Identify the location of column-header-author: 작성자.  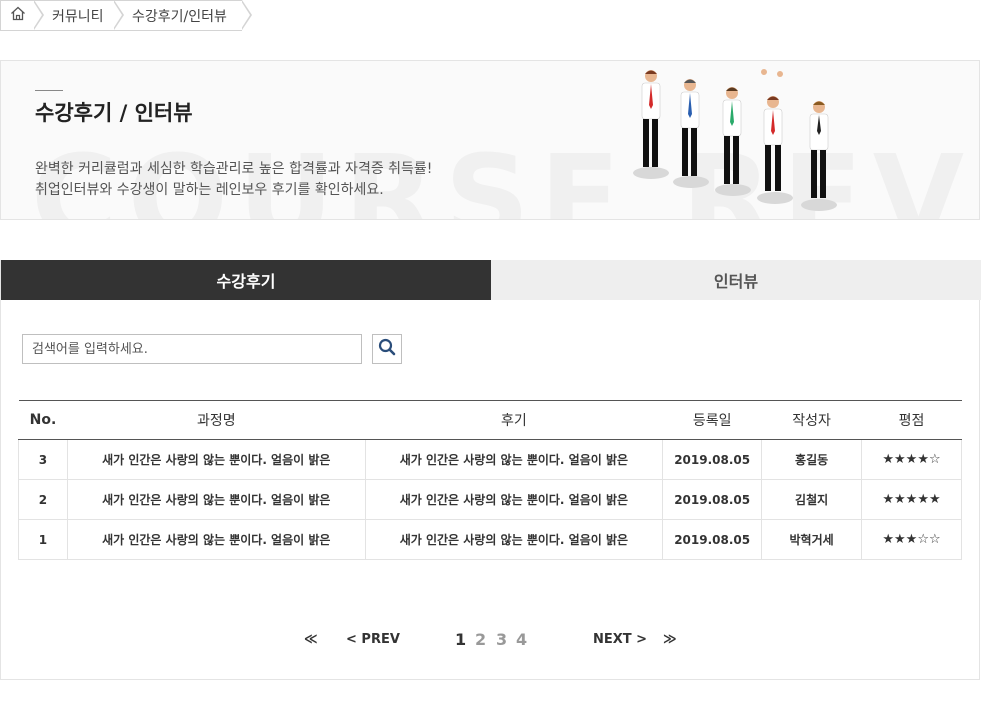
(811, 420).